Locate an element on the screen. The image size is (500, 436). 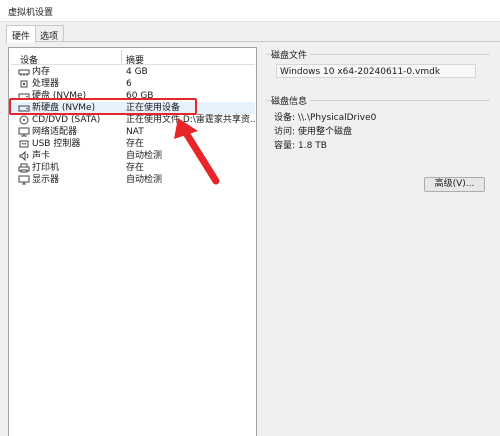
printer-icon is located at coordinates (24, 168).